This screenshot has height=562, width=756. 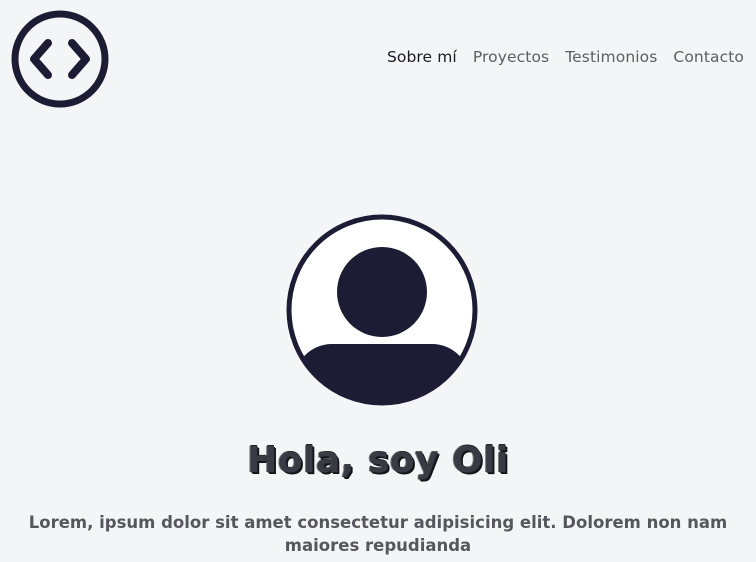 I want to click on user-avatar-icon, so click(x=382, y=310).